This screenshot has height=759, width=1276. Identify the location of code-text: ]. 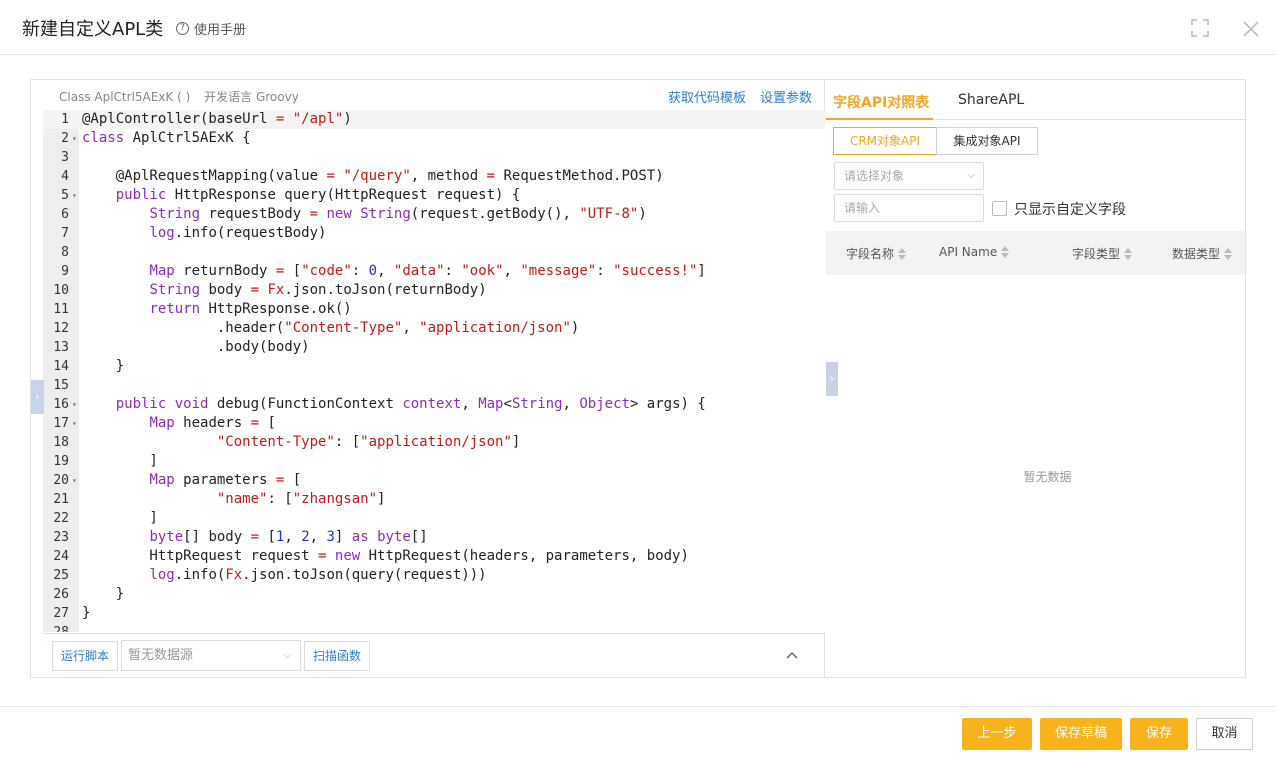
(120, 461).